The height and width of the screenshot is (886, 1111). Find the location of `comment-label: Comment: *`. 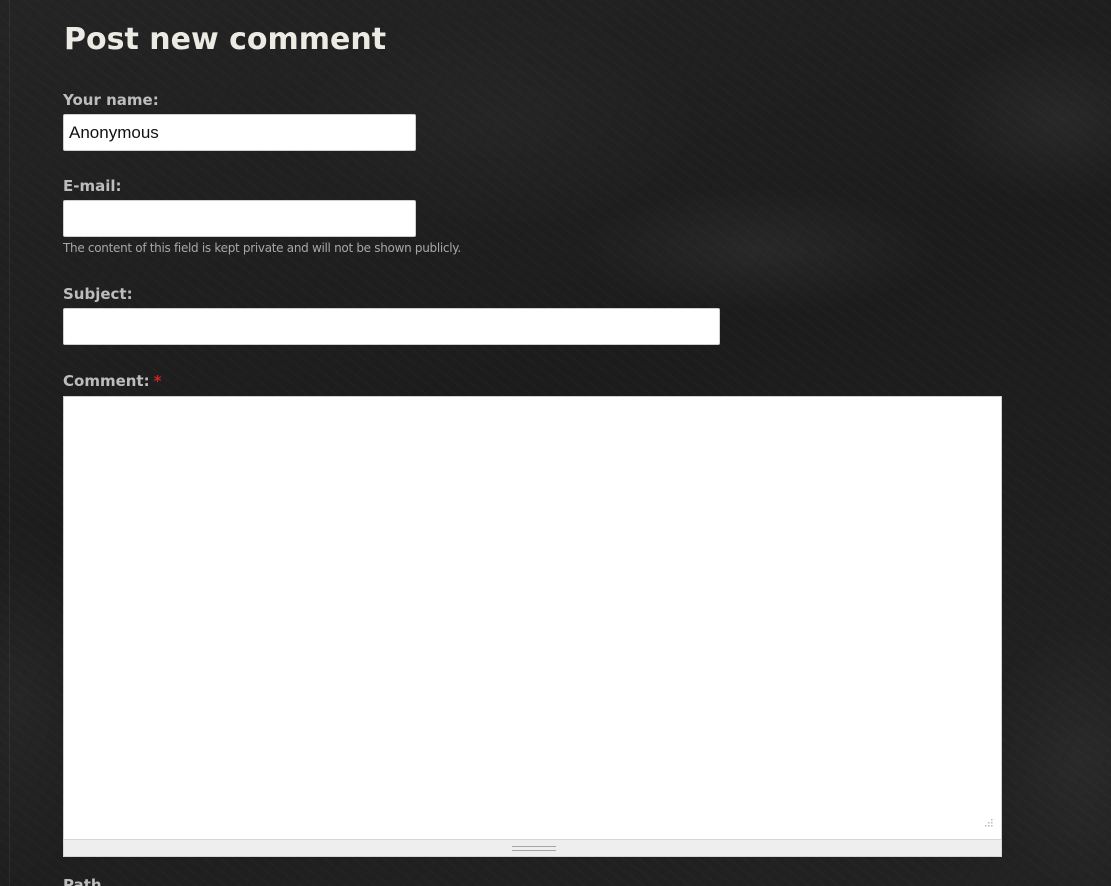

comment-label: Comment: * is located at coordinates (112, 381).